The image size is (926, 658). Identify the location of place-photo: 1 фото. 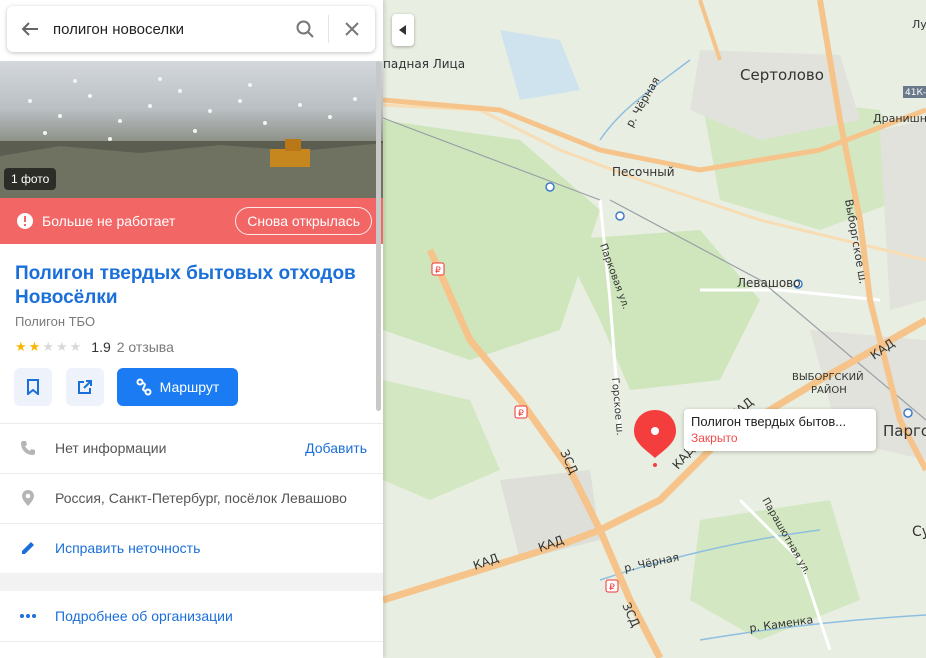
(191, 129).